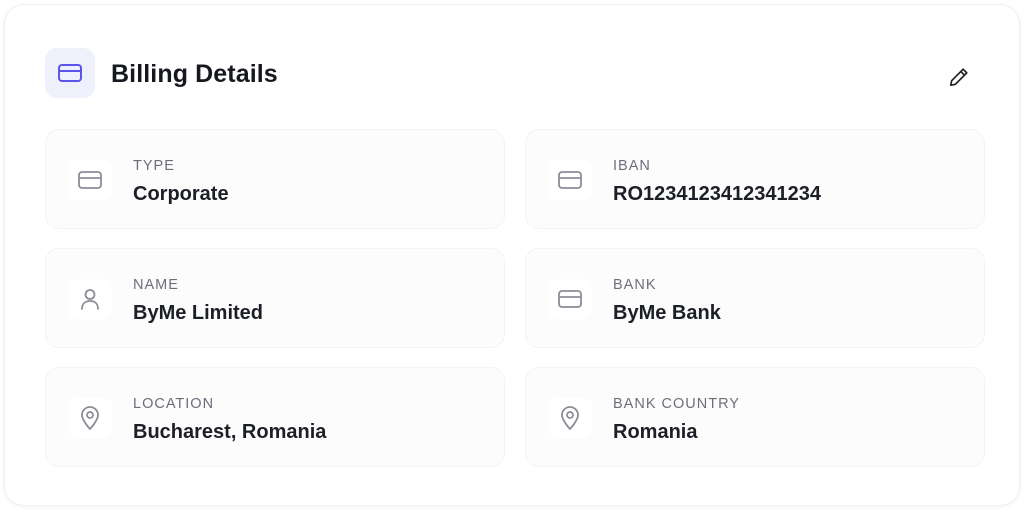 Image resolution: width=1024 pixels, height=512 pixels. What do you see at coordinates (90, 299) in the screenshot?
I see `user-icon` at bounding box center [90, 299].